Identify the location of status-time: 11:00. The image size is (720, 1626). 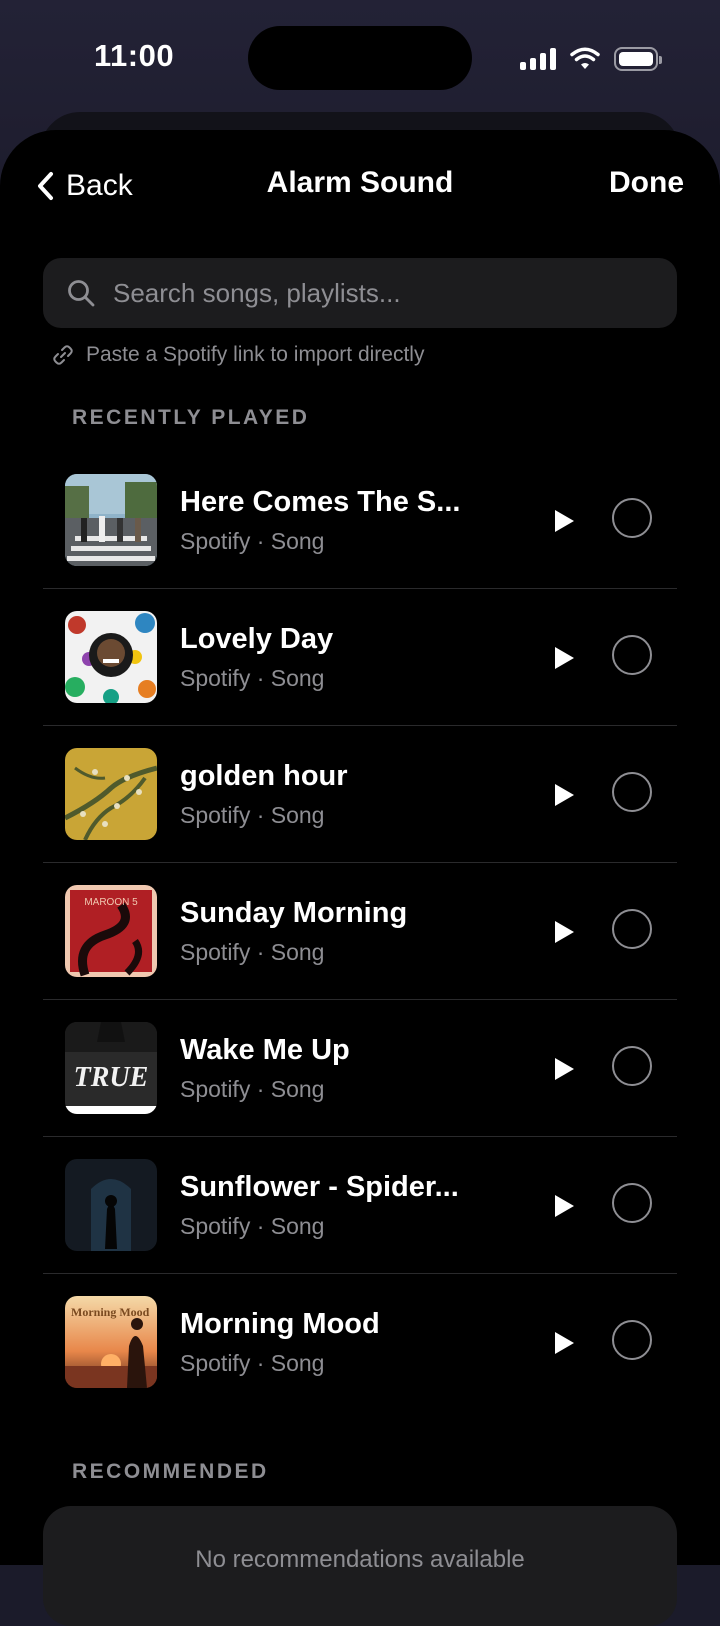
(134, 55).